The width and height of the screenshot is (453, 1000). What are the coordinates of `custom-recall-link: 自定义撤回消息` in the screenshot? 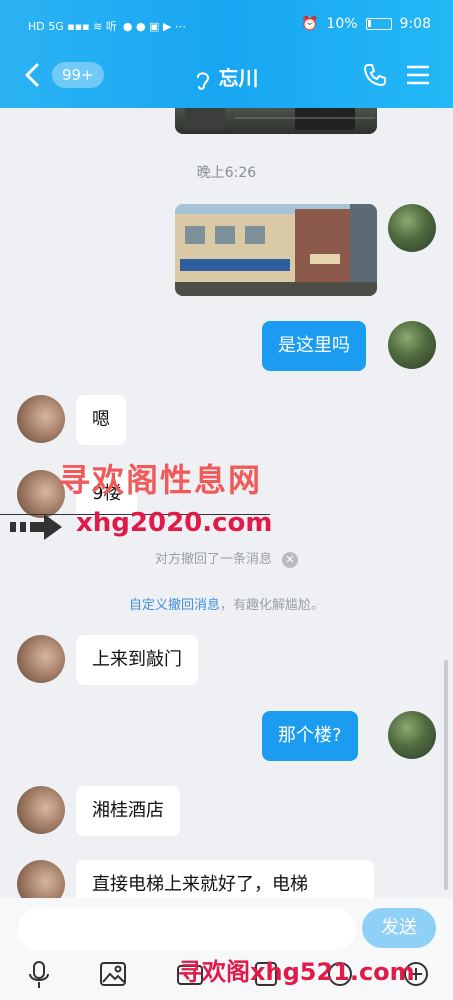 It's located at (174, 605).